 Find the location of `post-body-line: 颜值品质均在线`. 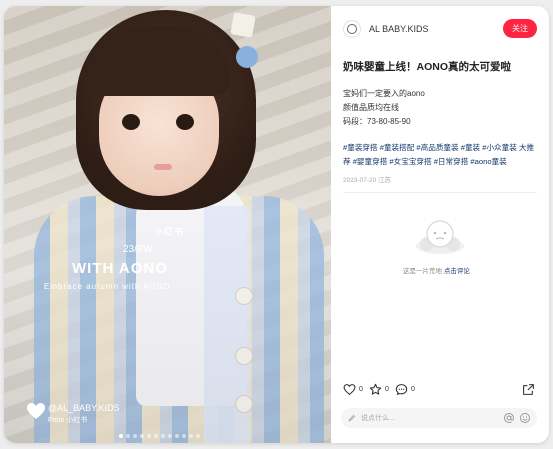

post-body-line: 颜值品质均在线 is located at coordinates (371, 107).